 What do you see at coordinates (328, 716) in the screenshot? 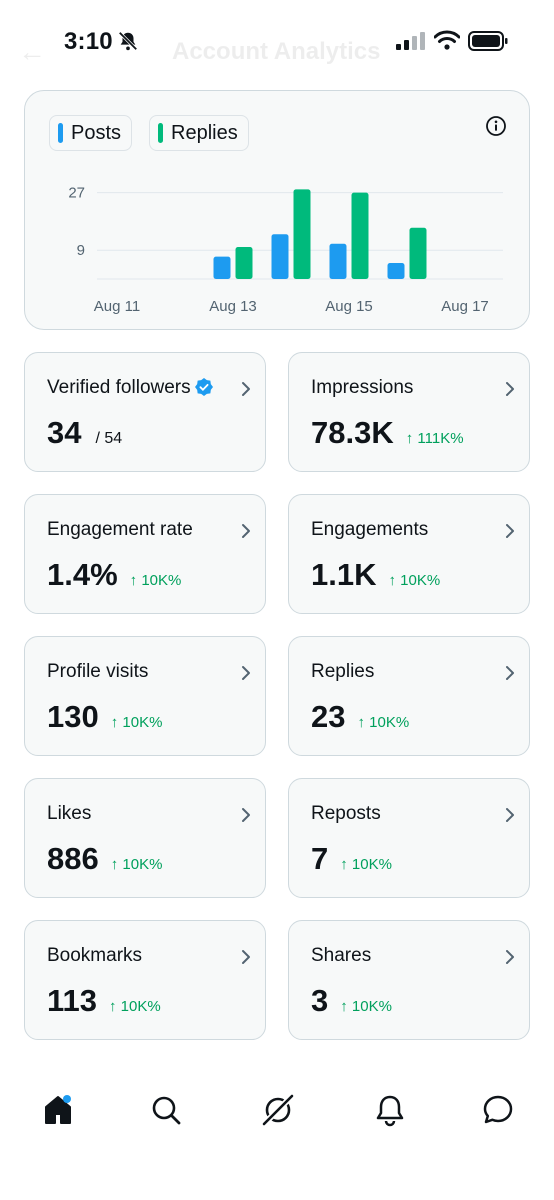
I see `metric-value: 23` at bounding box center [328, 716].